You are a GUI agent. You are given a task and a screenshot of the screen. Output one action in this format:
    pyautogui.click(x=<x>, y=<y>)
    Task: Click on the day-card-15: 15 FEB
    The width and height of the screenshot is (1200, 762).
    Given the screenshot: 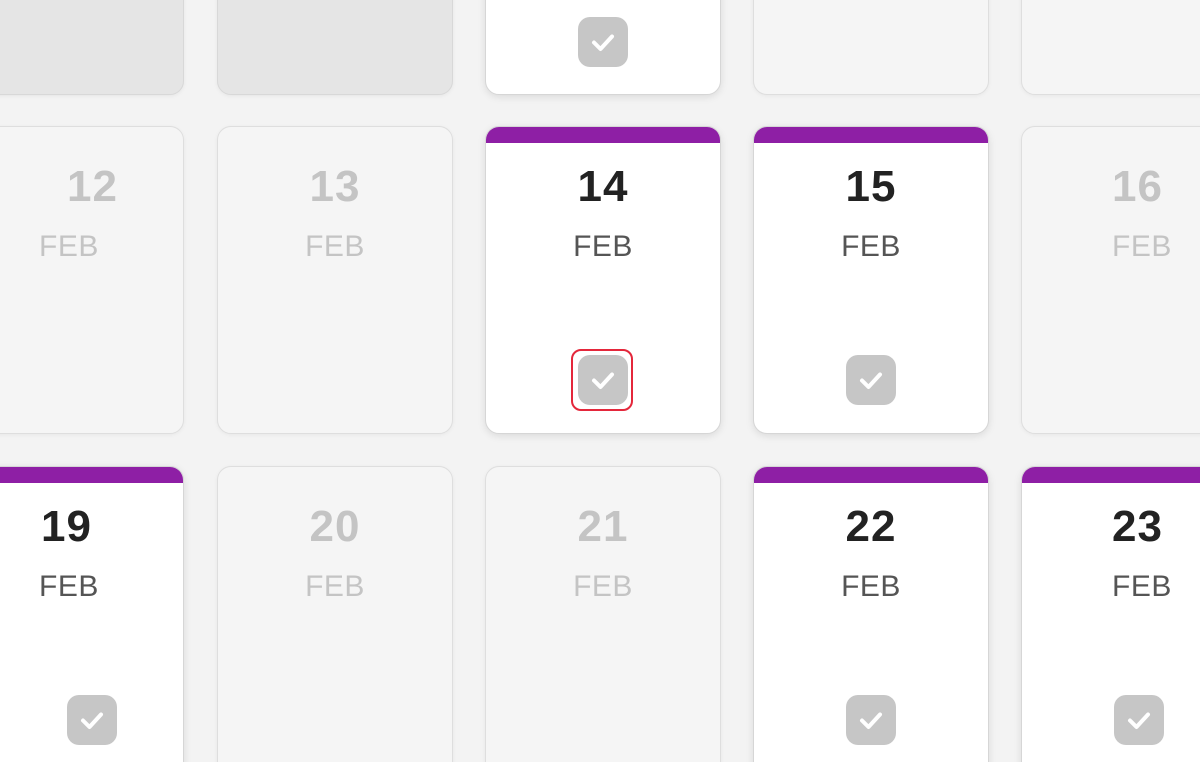 What is the action you would take?
    pyautogui.click(x=871, y=280)
    